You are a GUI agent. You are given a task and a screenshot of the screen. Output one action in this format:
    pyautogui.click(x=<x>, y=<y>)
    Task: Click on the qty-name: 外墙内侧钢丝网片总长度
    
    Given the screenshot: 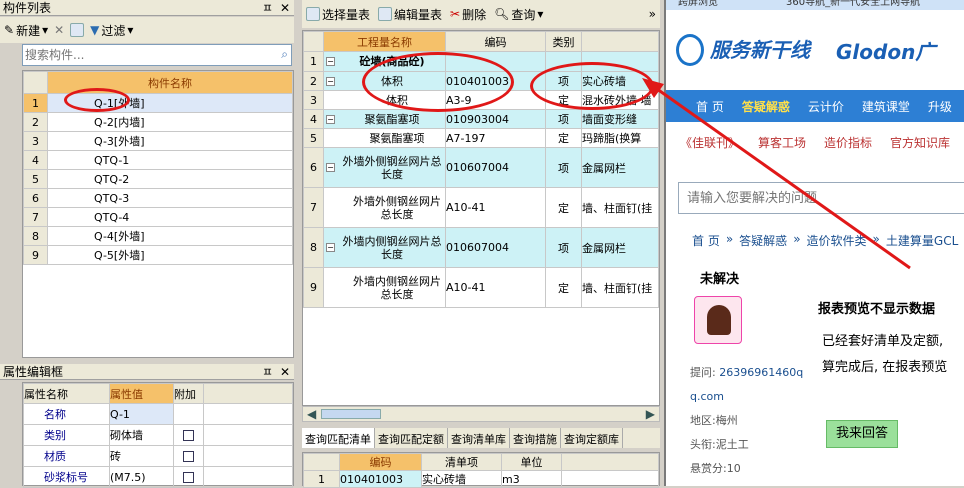 What is the action you would take?
    pyautogui.click(x=384, y=287)
    